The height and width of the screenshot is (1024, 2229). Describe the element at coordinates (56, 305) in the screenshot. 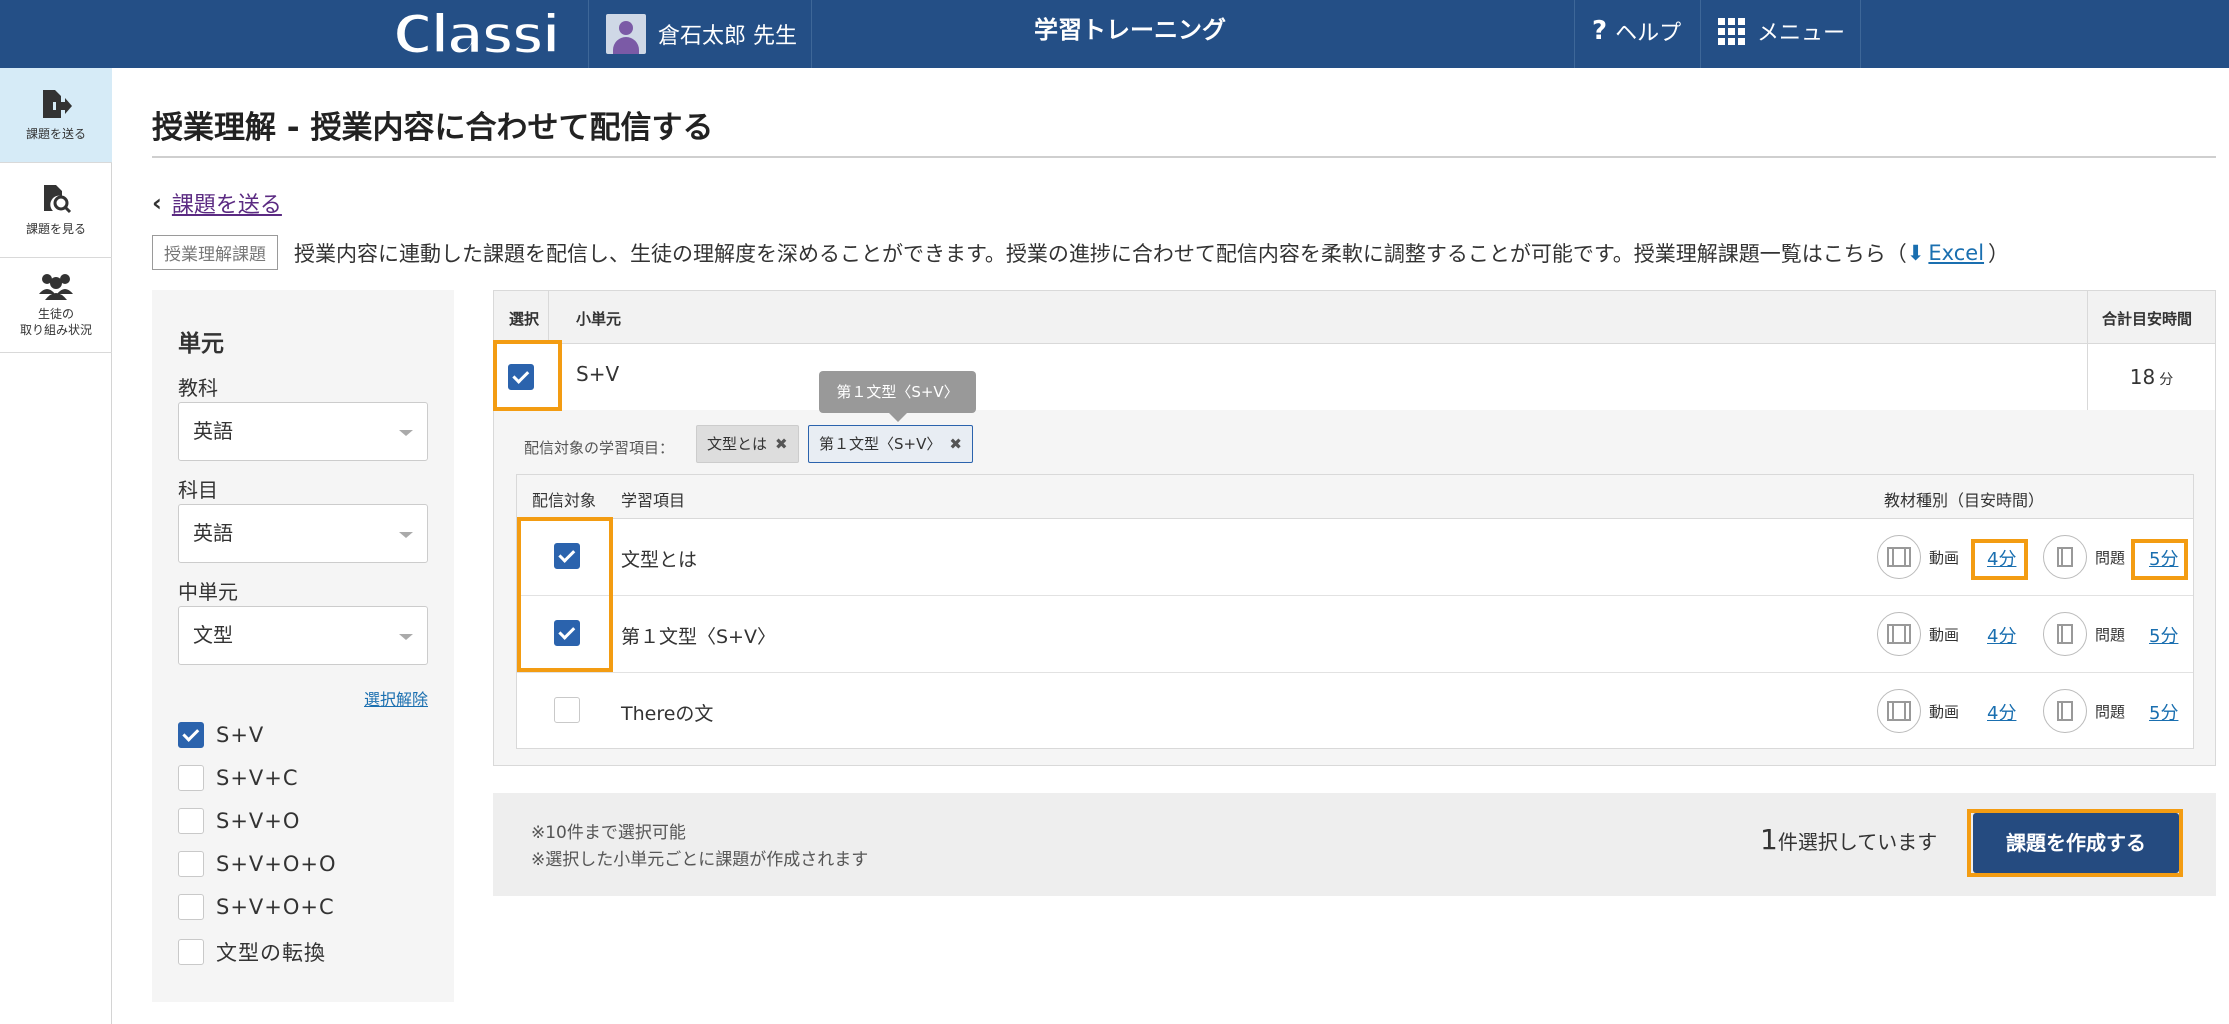

I see `nav-student-status: 生徒の 取り組み状況` at that location.